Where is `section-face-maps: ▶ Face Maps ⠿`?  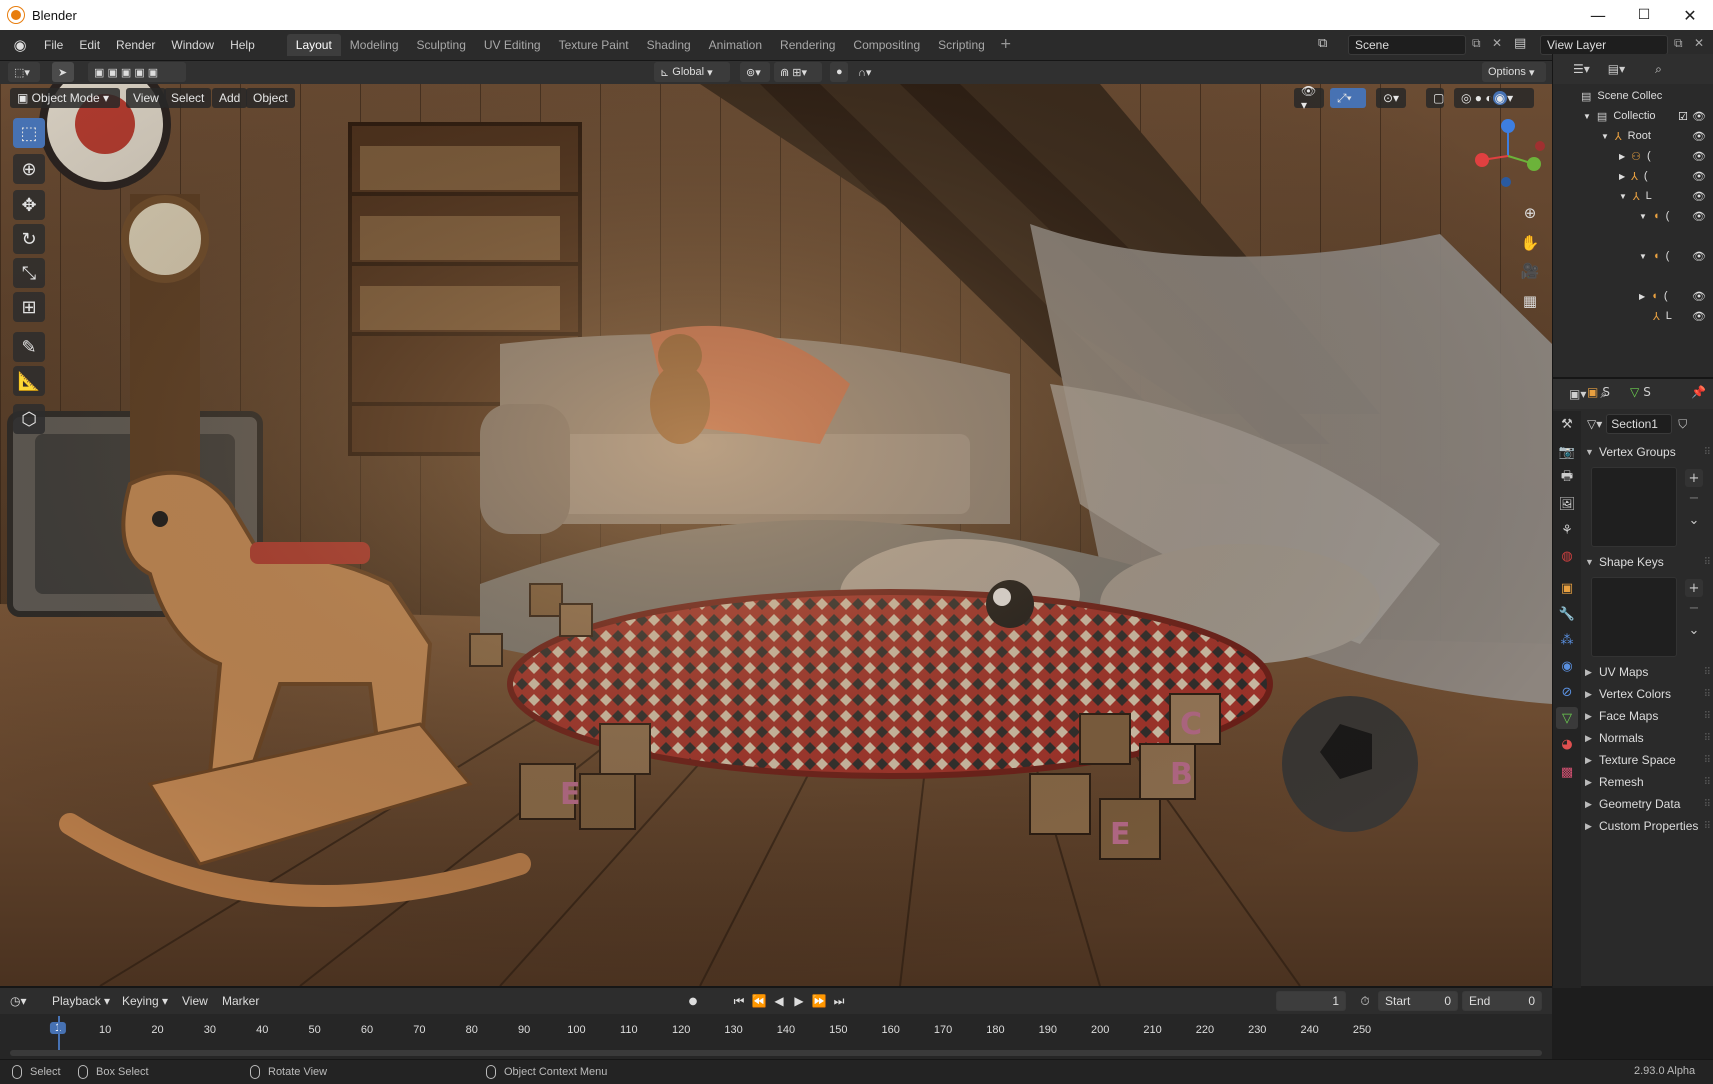 section-face-maps: ▶ Face Maps ⠿ is located at coordinates (1648, 716).